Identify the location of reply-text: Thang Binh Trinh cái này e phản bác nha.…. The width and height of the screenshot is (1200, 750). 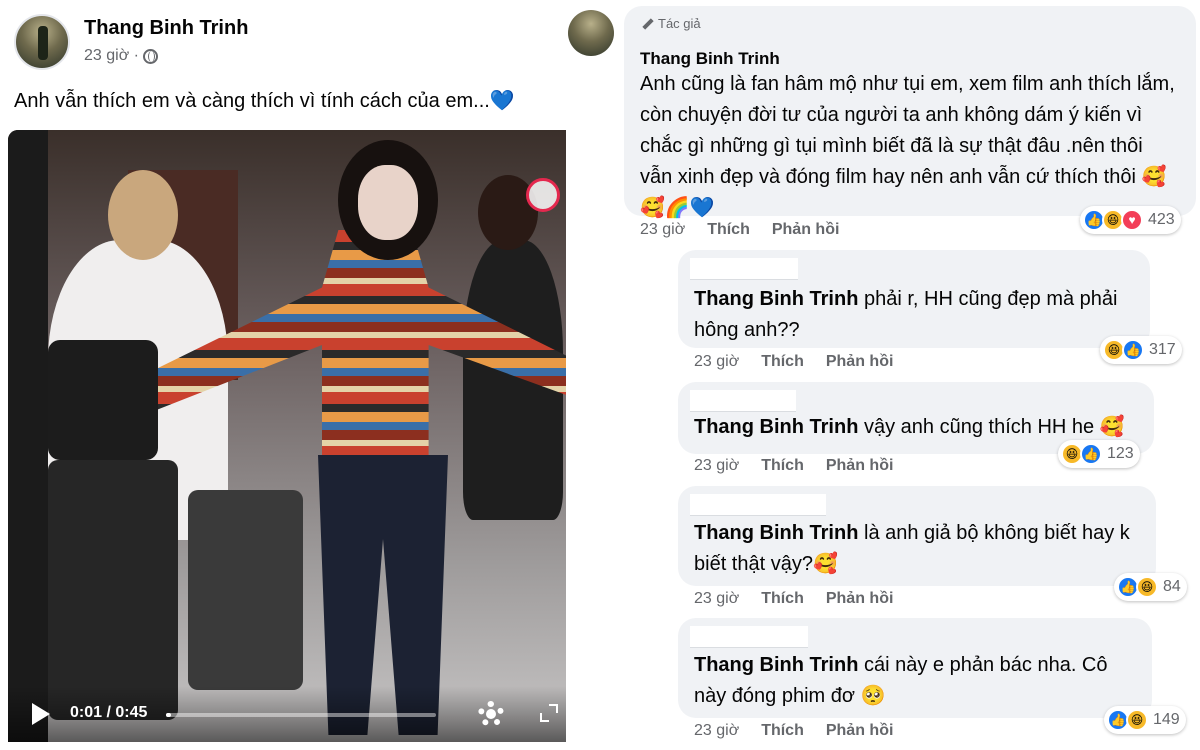
(901, 680).